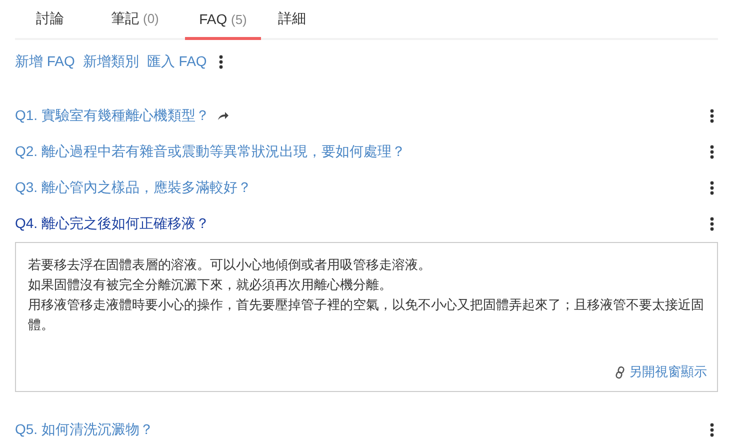 Image resolution: width=733 pixels, height=447 pixels. What do you see at coordinates (210, 285) in the screenshot?
I see `answer-text: 如果固體沒有被完全分離沉澱下來，就必須再次用離心機分離。` at bounding box center [210, 285].